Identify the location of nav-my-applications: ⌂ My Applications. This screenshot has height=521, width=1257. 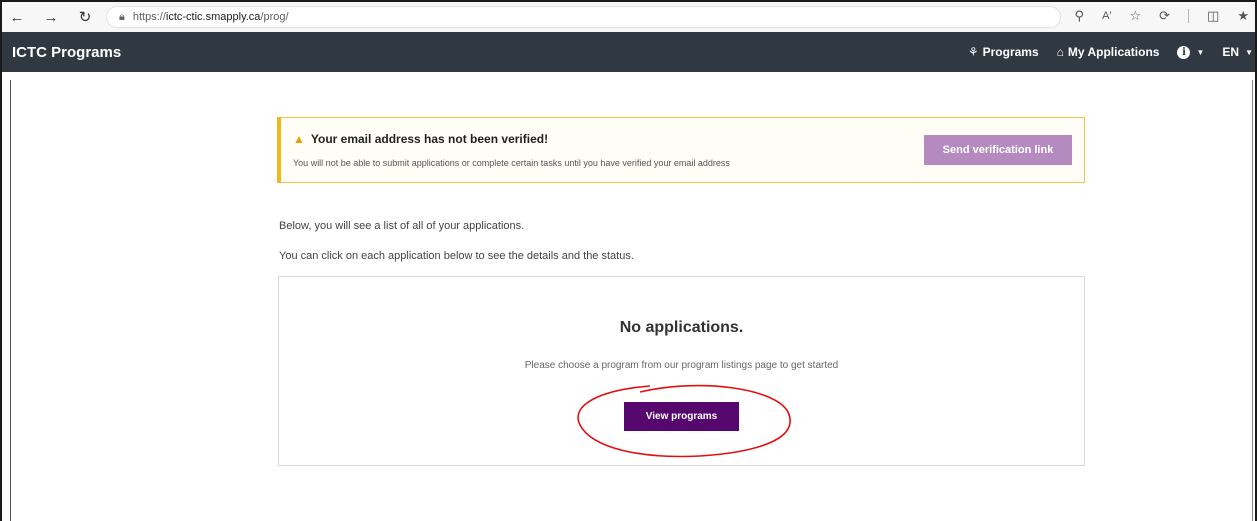
(1108, 52).